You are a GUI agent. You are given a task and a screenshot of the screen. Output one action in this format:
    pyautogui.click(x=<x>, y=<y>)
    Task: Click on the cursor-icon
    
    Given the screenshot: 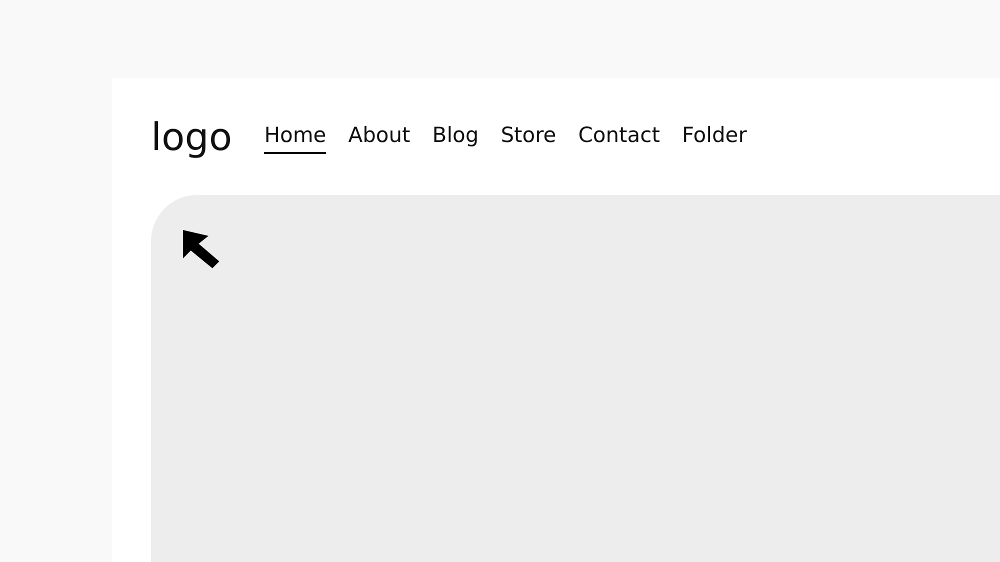 What is the action you would take?
    pyautogui.click(x=202, y=249)
    